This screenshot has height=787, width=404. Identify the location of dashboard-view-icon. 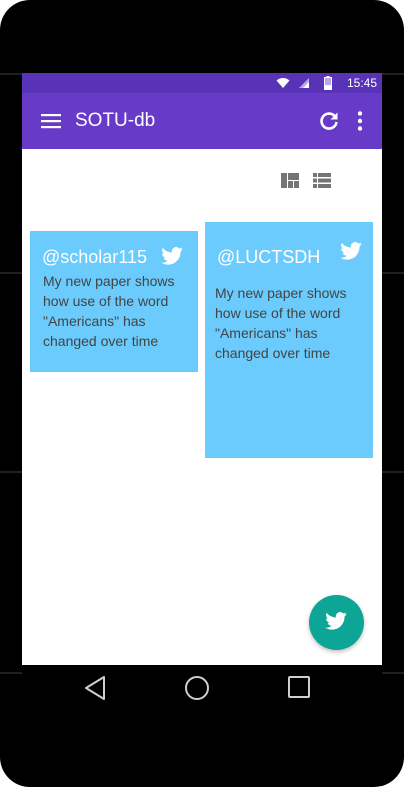
(290, 180).